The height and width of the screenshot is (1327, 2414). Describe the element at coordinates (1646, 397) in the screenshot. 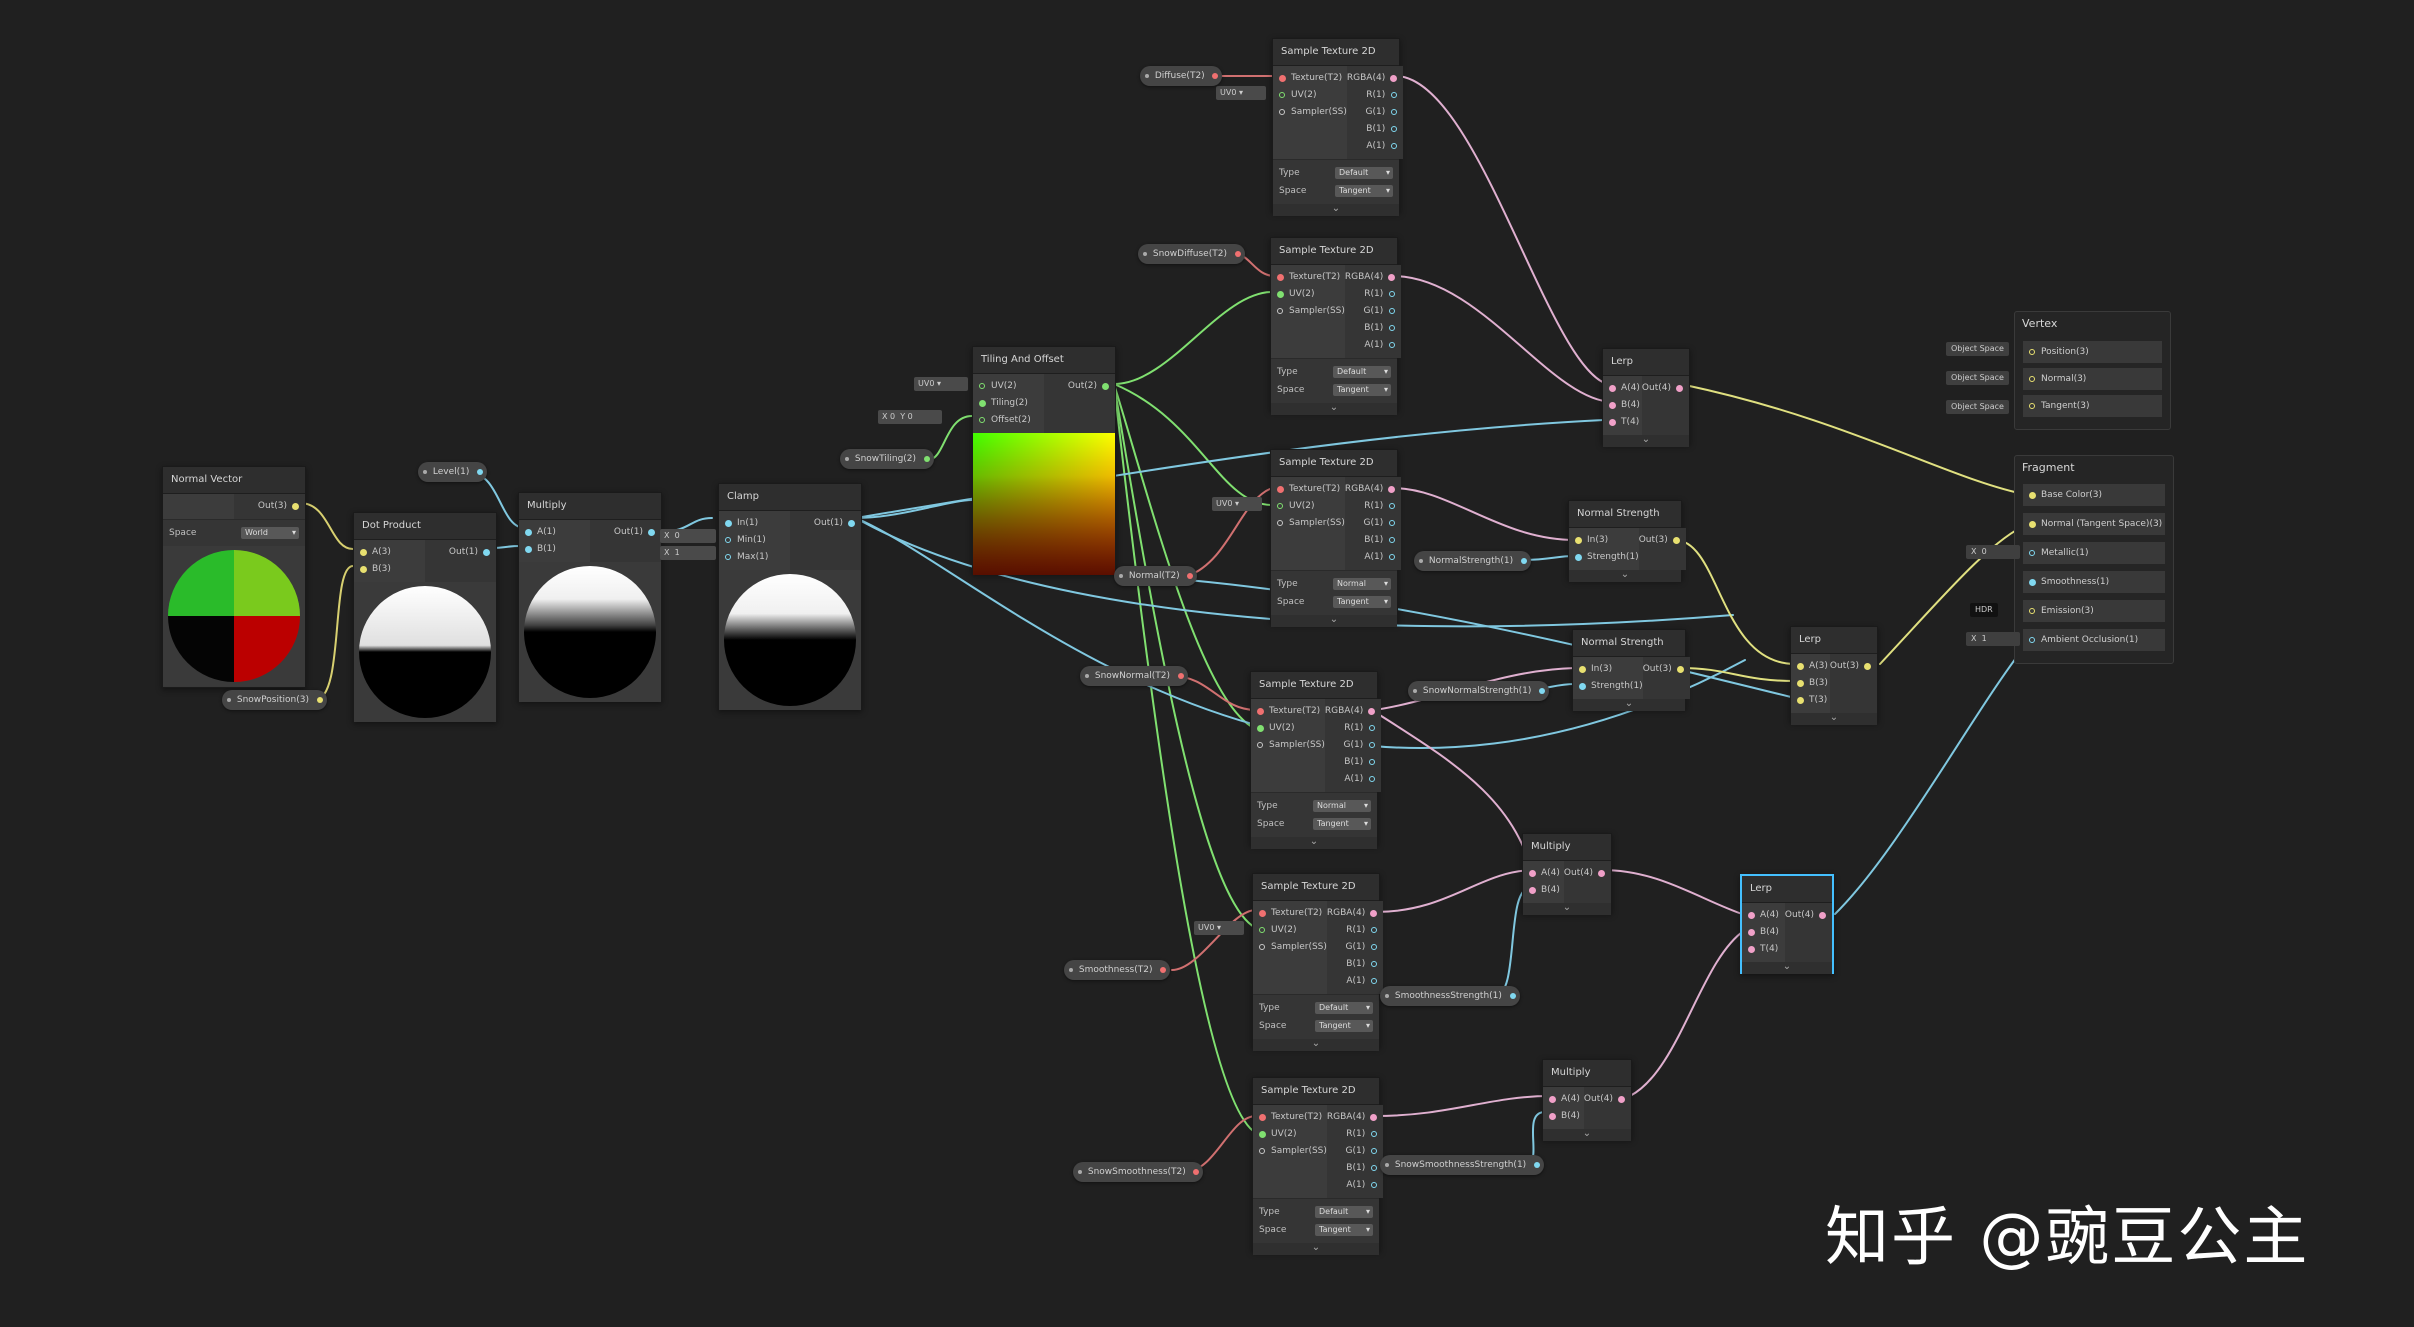

I see `lerp-node-1: Lerp A(4) B(4) T(4) Out(4) ⌄` at that location.